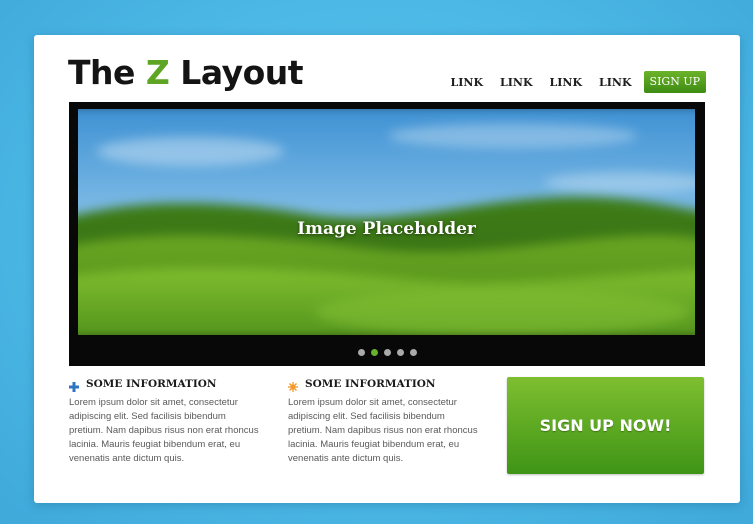 The image size is (753, 524). Describe the element at coordinates (386, 229) in the screenshot. I see `hero-caption: Image Placeholder` at that location.